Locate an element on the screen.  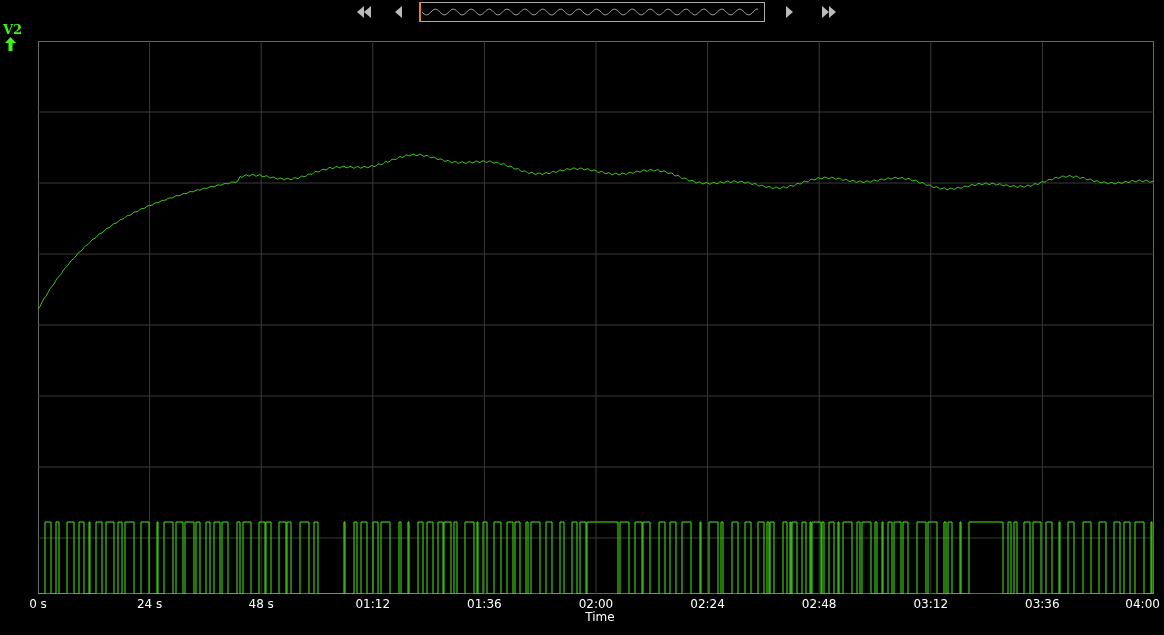
tick-label: 0 s is located at coordinates (38, 604).